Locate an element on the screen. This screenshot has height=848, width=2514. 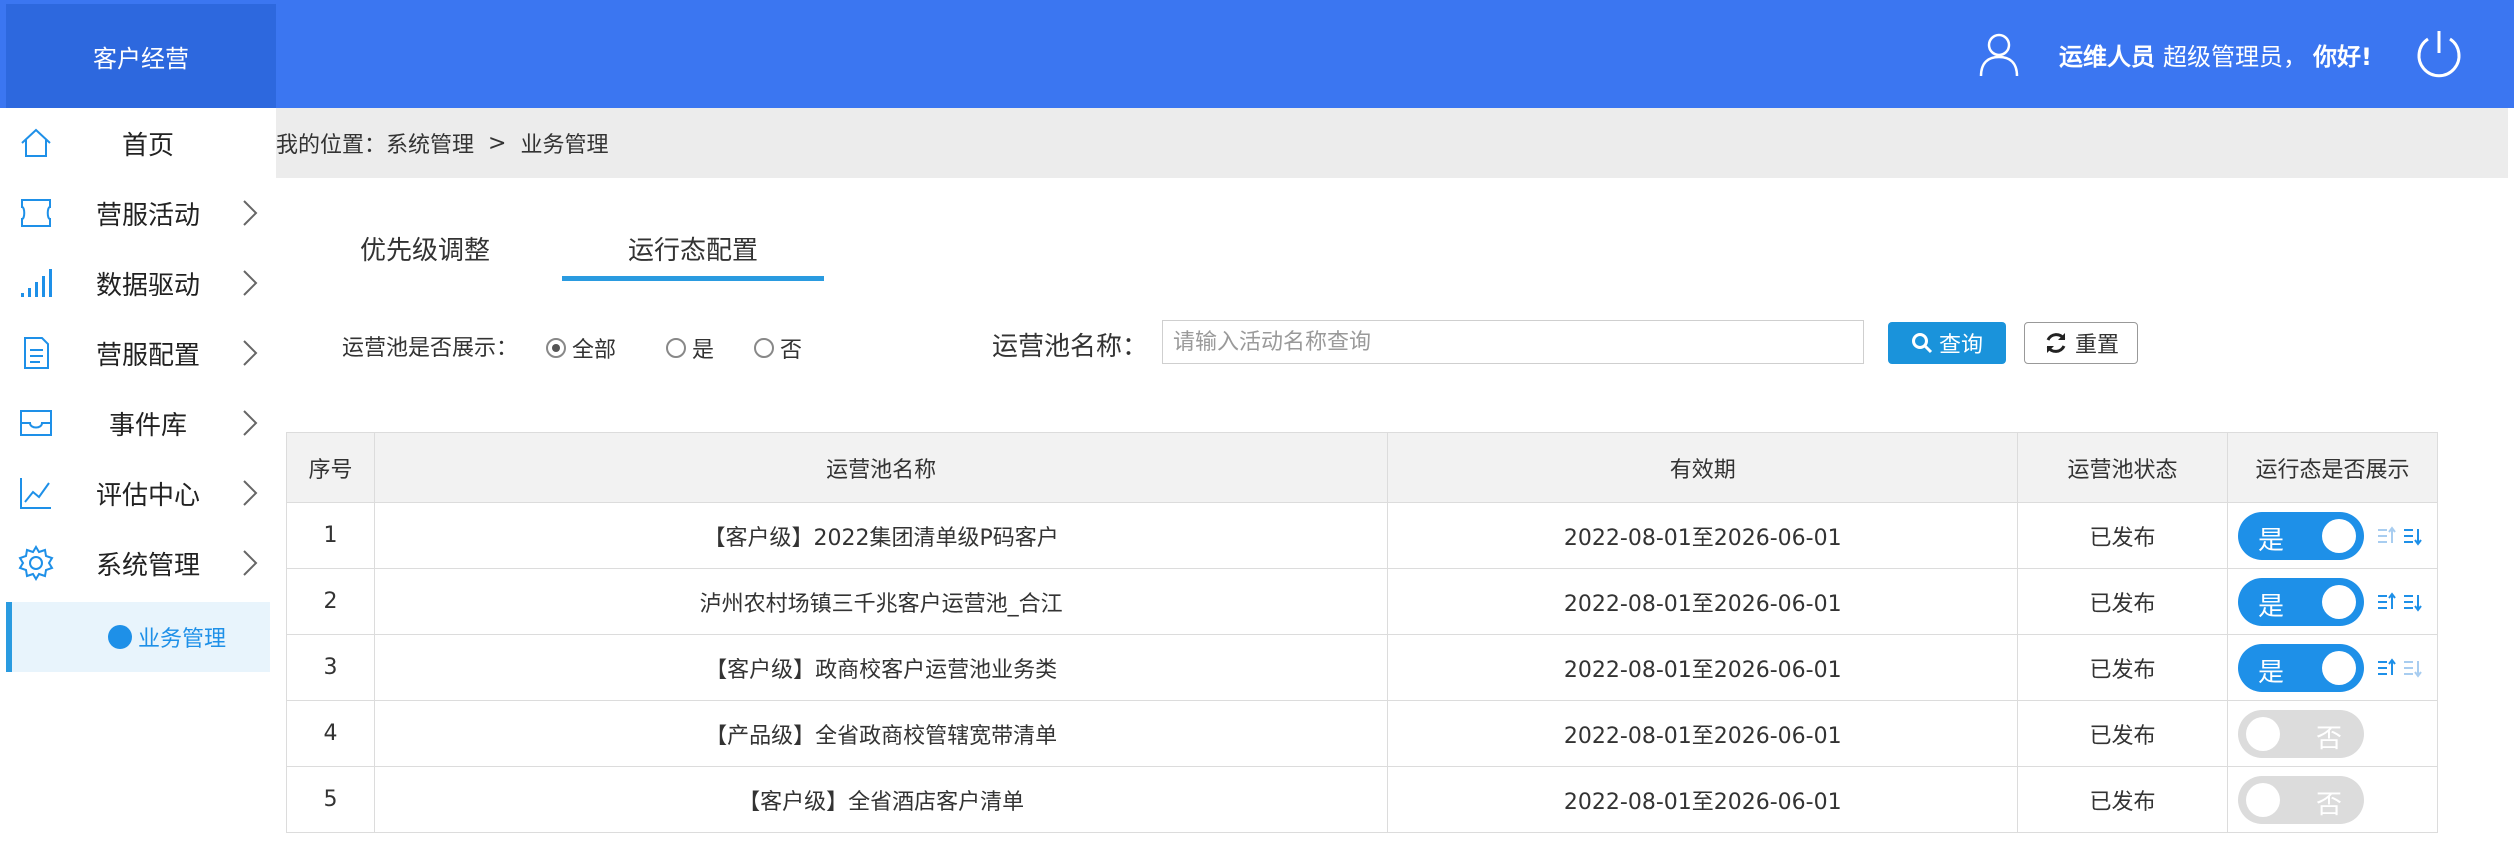
power-icon is located at coordinates (2439, 54).